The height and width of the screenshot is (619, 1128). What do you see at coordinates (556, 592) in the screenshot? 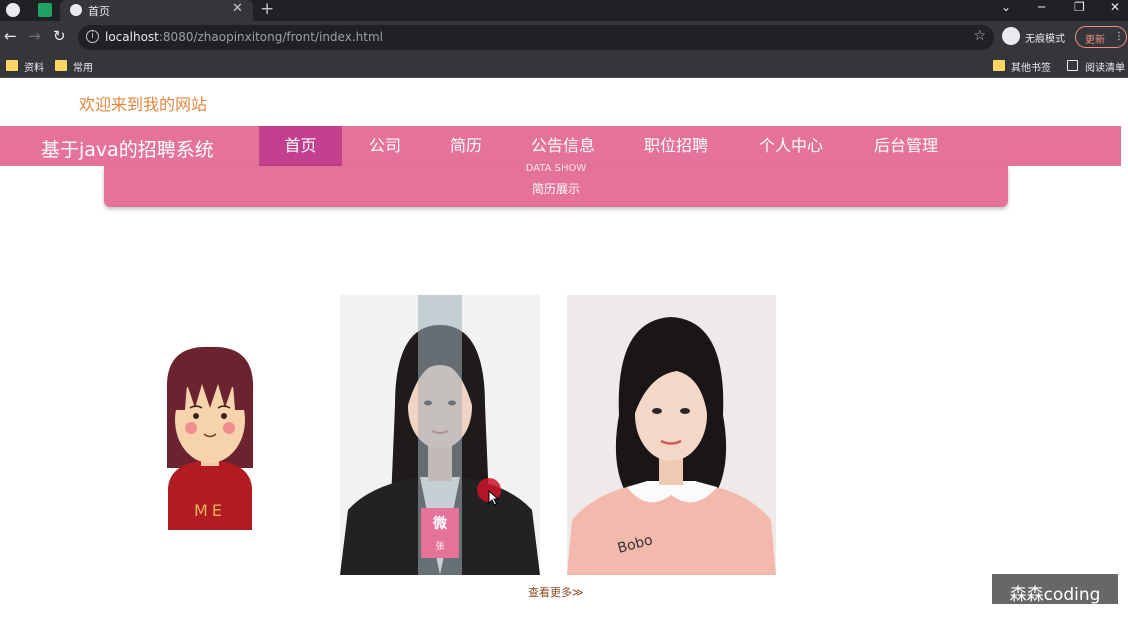
I see `view-more-link: 查看更多≫` at bounding box center [556, 592].